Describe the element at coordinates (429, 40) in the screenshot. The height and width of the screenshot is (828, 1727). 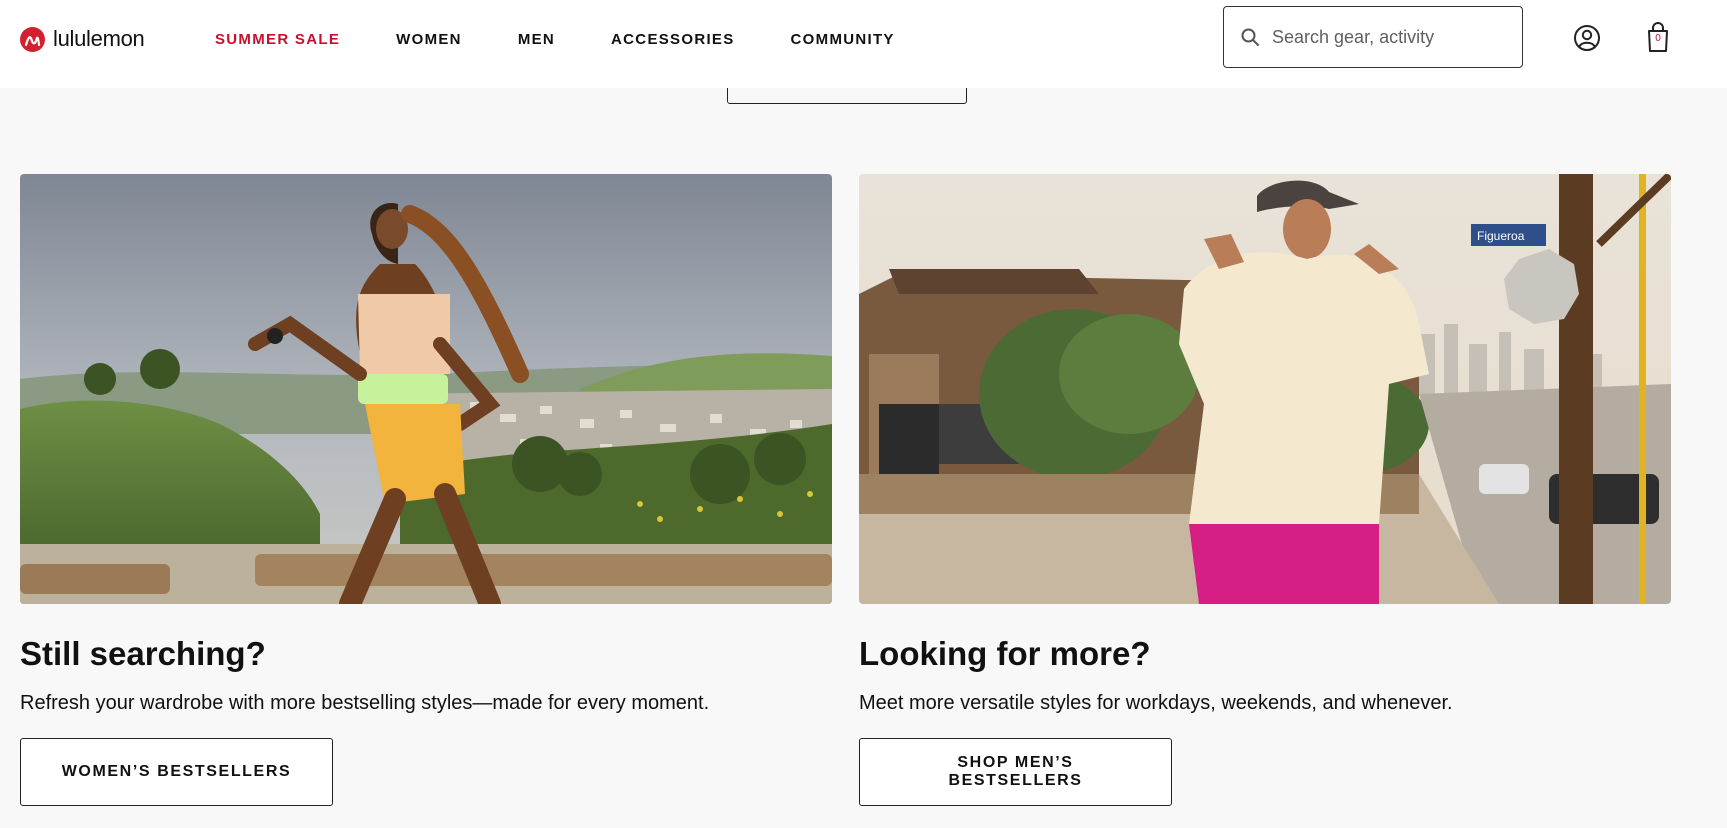
I see `nav-women: WOMEN` at that location.